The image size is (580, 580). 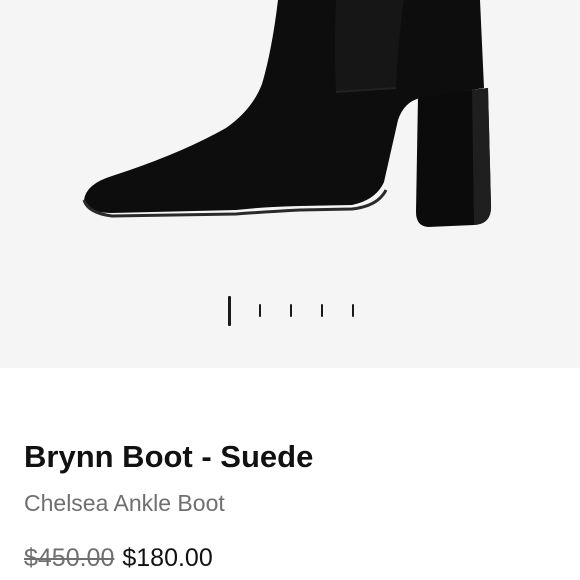 I want to click on original-price: $450.00, so click(x=69, y=558).